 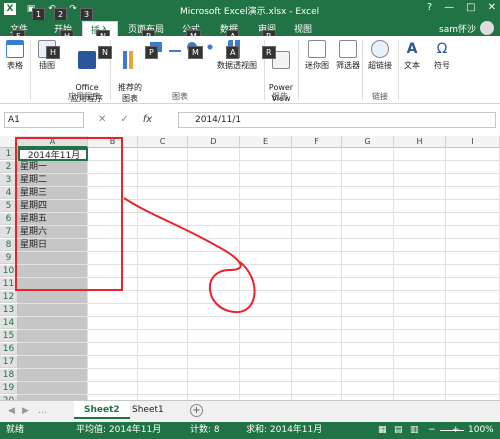 I want to click on cell-g12, so click(x=368, y=297).